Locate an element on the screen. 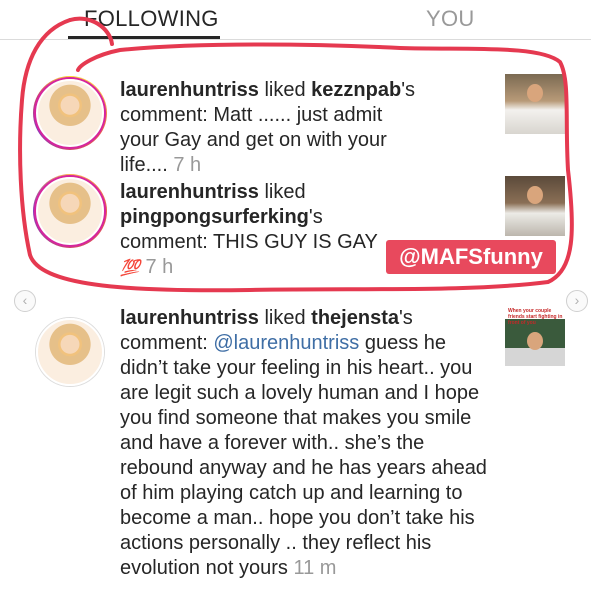 This screenshot has height=594, width=591. mention-link: @laurenhuntriss is located at coordinates (286, 343).